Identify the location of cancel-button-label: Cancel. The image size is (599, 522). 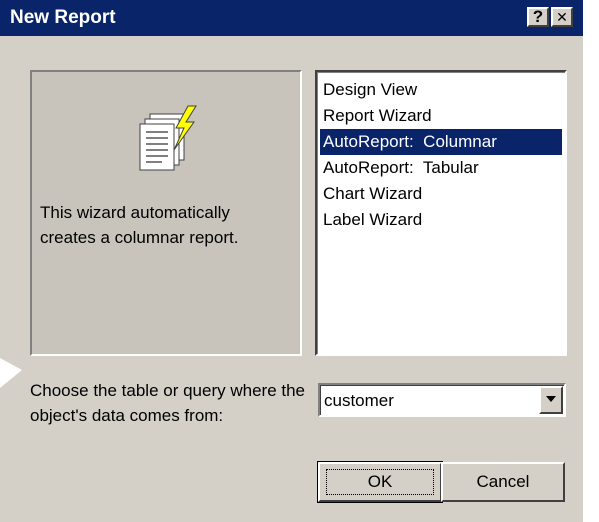
(503, 481).